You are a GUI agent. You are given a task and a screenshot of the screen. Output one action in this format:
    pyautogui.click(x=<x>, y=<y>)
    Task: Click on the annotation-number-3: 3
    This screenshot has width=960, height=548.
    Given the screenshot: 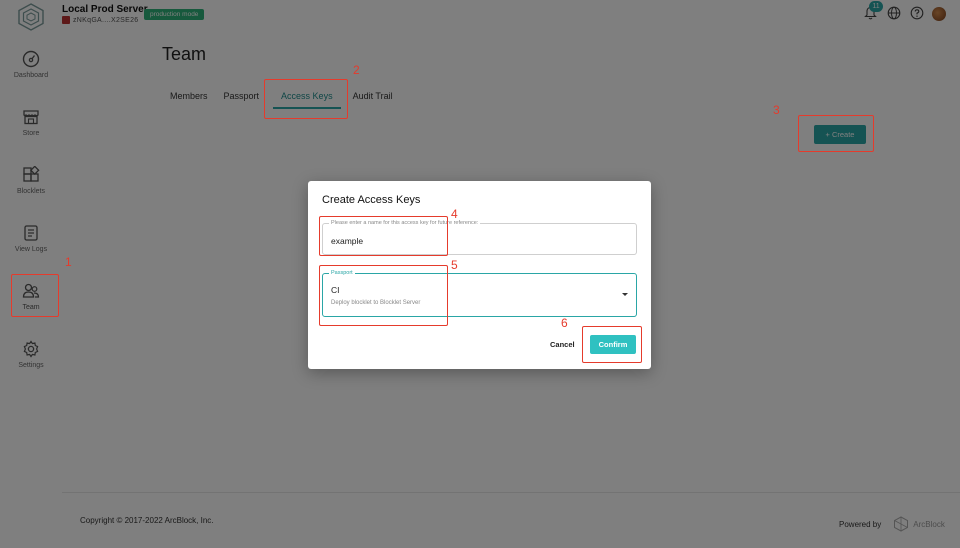 What is the action you would take?
    pyautogui.click(x=776, y=110)
    